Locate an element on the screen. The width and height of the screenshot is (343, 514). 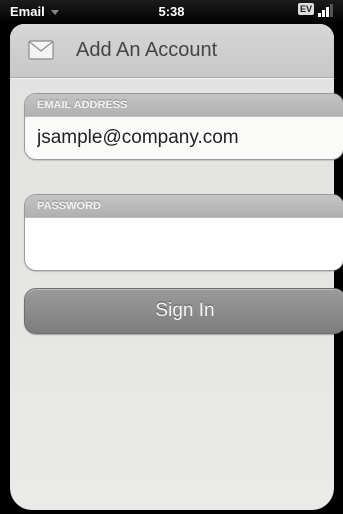
page-header: Add An Account is located at coordinates (172, 51).